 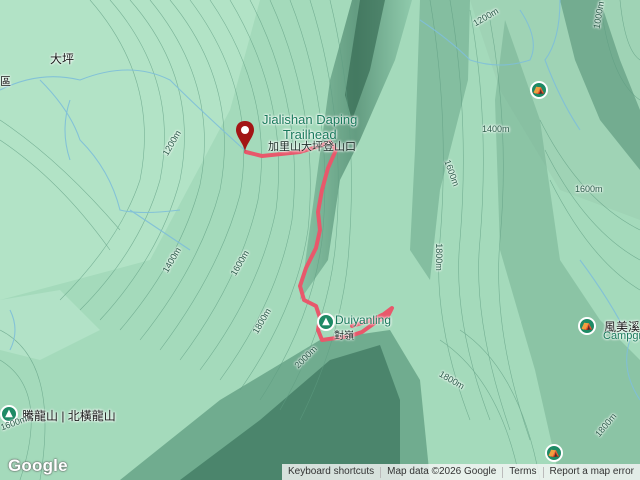 What do you see at coordinates (312, 147) in the screenshot?
I see `trailhead-chinese-label: 加里山大坪登山口` at bounding box center [312, 147].